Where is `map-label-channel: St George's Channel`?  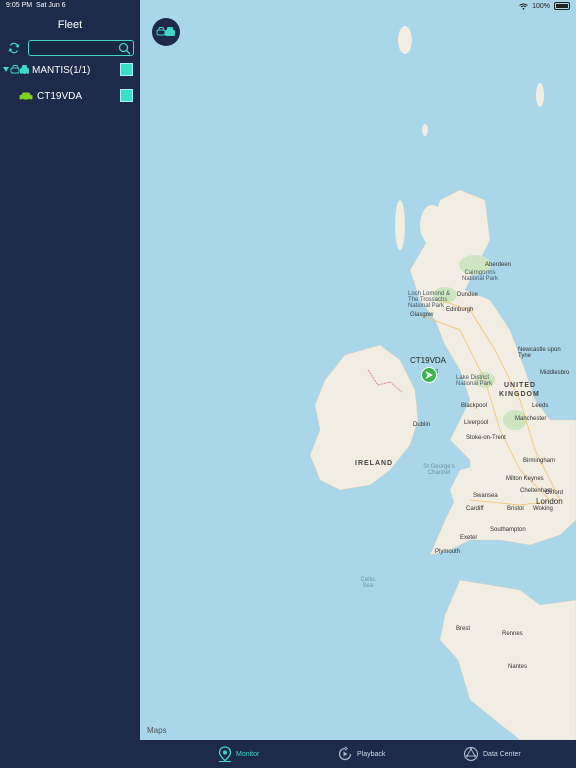
map-label-channel: St George's Channel is located at coordinates (439, 470).